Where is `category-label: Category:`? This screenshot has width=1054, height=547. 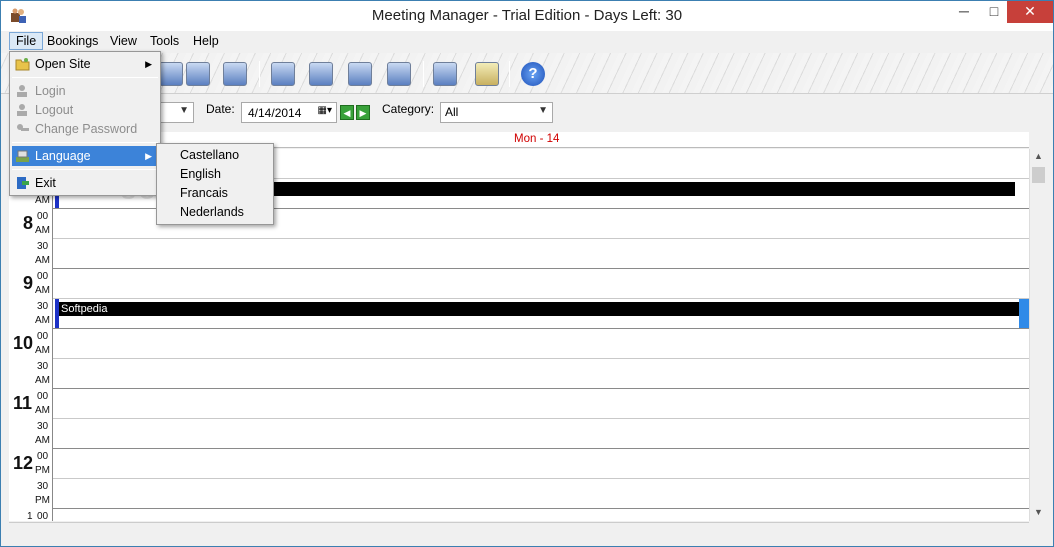
category-label: Category: is located at coordinates (408, 109).